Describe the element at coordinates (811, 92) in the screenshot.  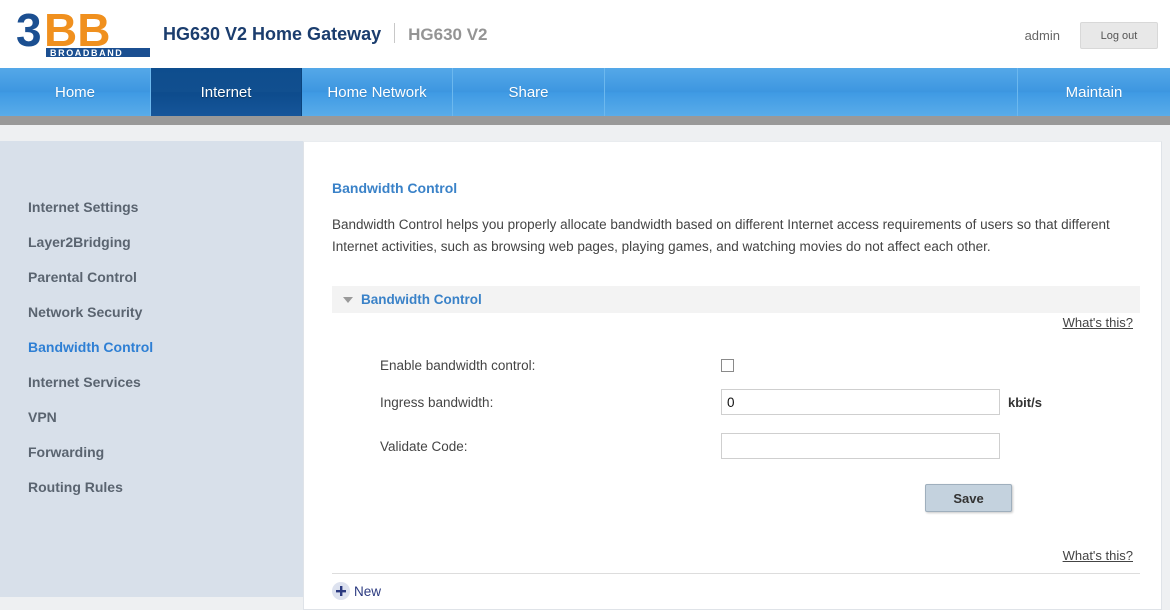
I see `nav-spacer` at that location.